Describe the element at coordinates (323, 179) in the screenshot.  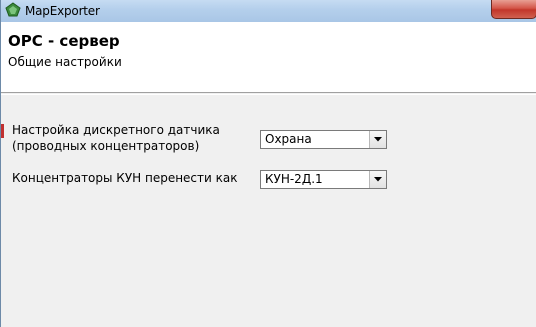
I see `kun-concentrators-select: КУН-2Д.1` at that location.